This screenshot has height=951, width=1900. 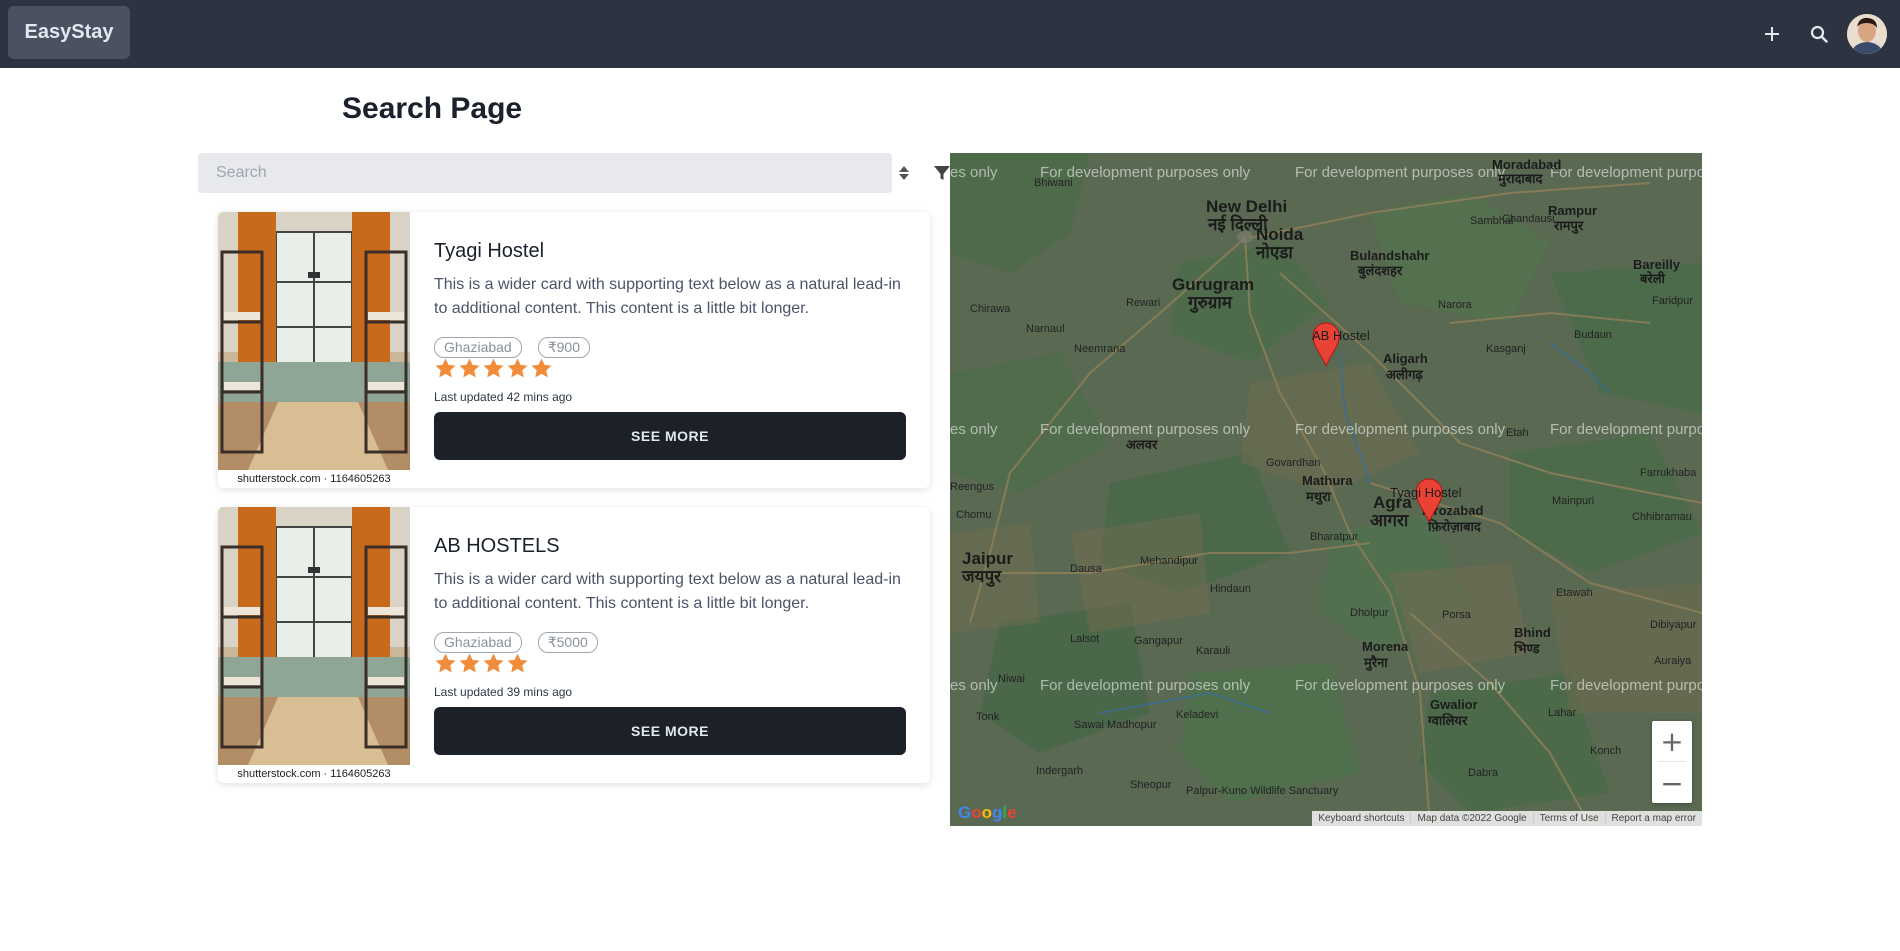 What do you see at coordinates (988, 558) in the screenshot?
I see `city-label: Jaipur` at bounding box center [988, 558].